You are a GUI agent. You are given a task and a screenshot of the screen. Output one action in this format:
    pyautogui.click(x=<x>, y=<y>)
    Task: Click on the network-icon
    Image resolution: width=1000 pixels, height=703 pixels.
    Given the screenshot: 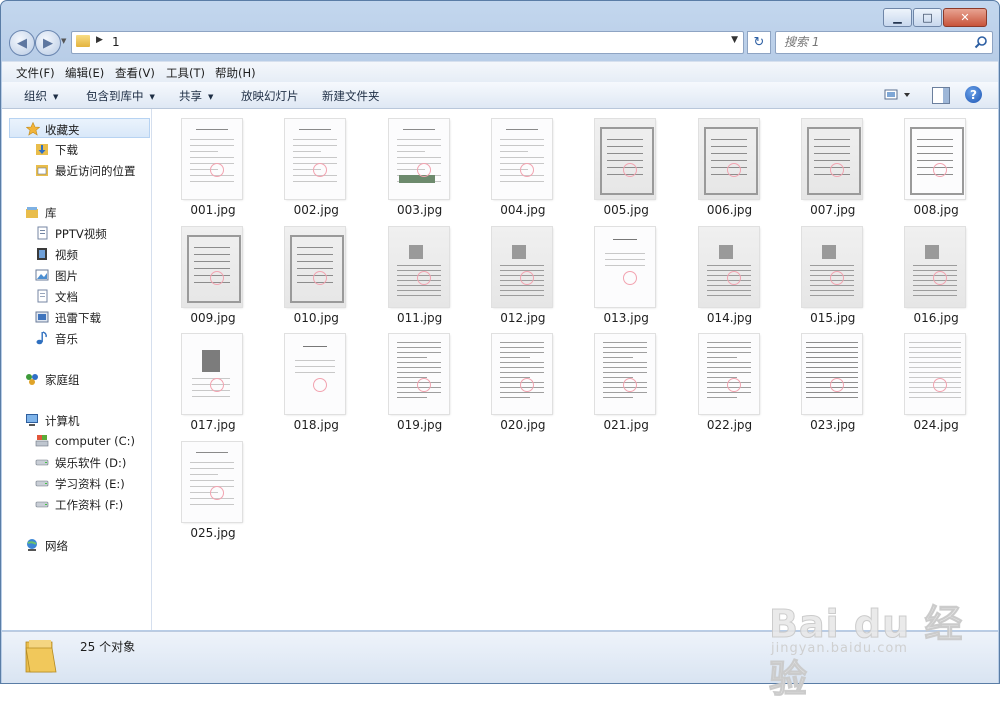 What is the action you would take?
    pyautogui.click(x=32, y=545)
    